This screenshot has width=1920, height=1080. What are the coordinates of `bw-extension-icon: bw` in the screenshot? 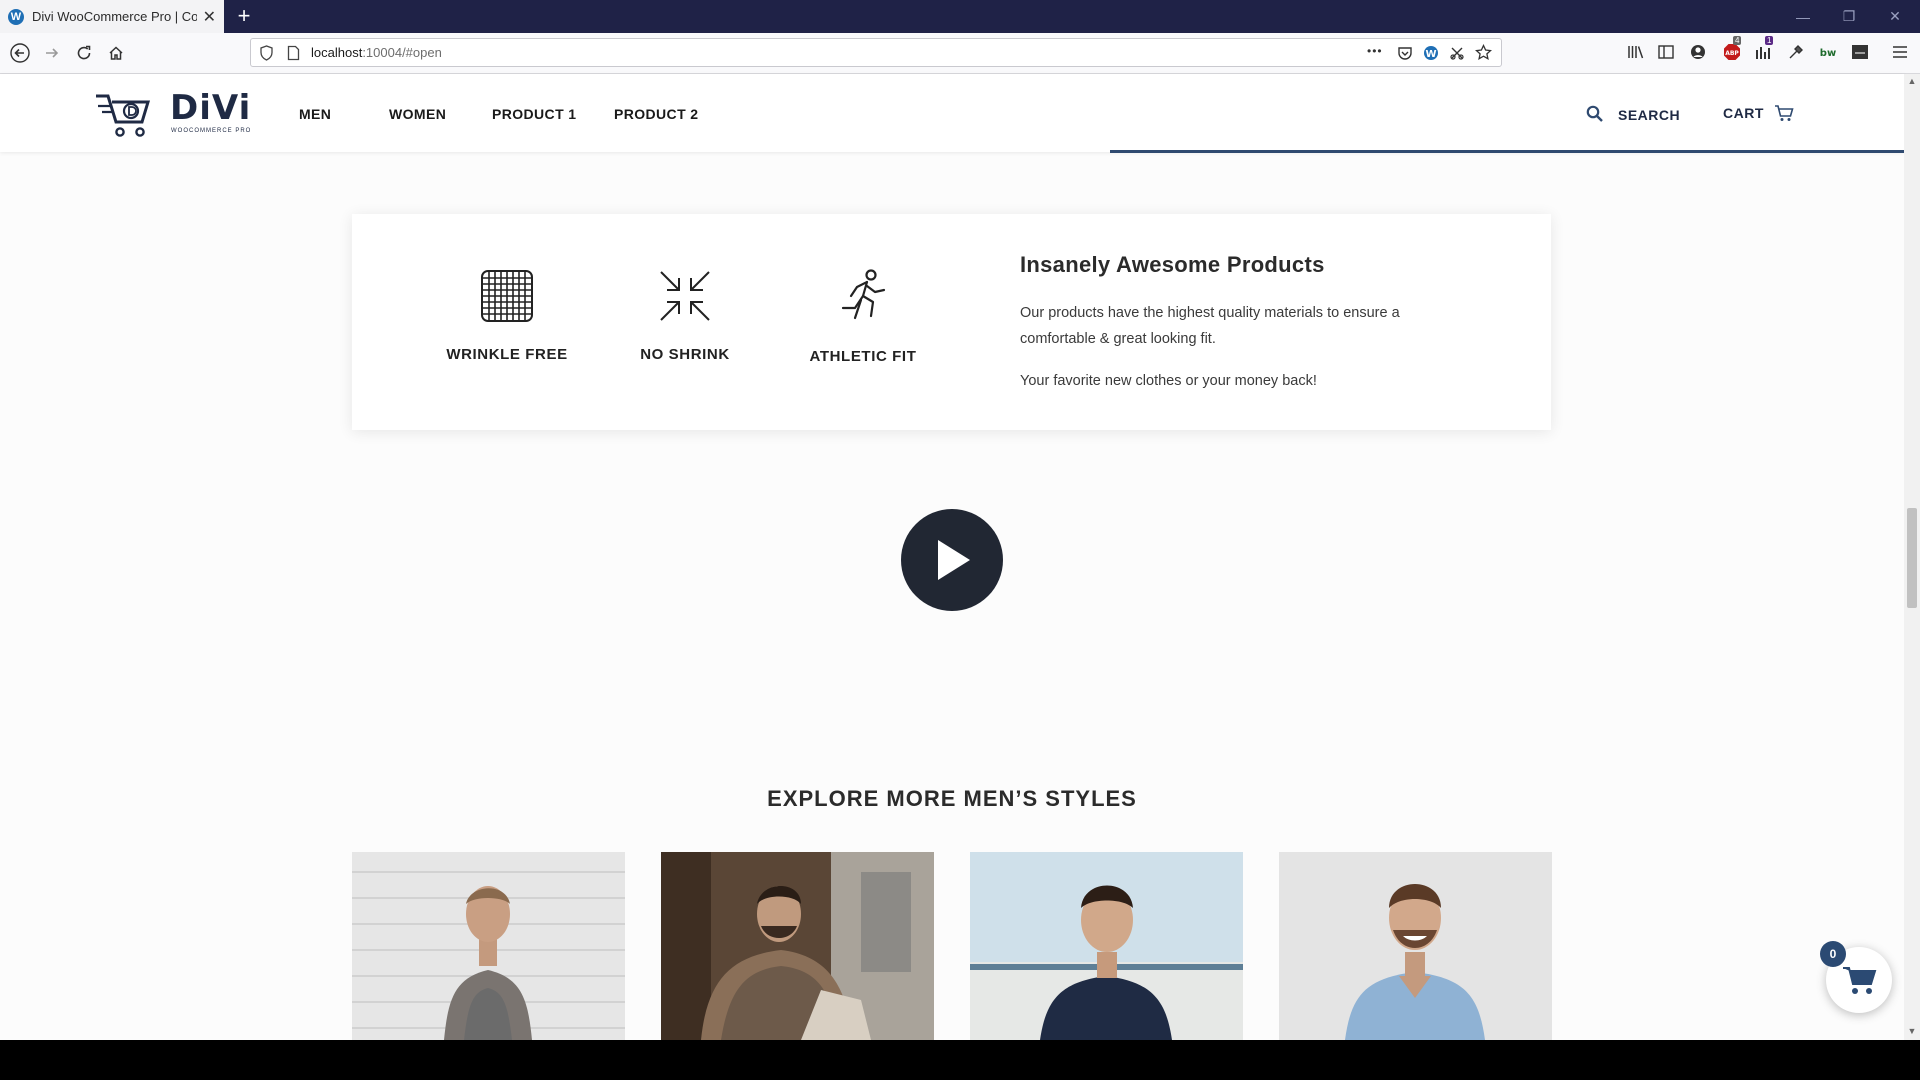 It's located at (1828, 52).